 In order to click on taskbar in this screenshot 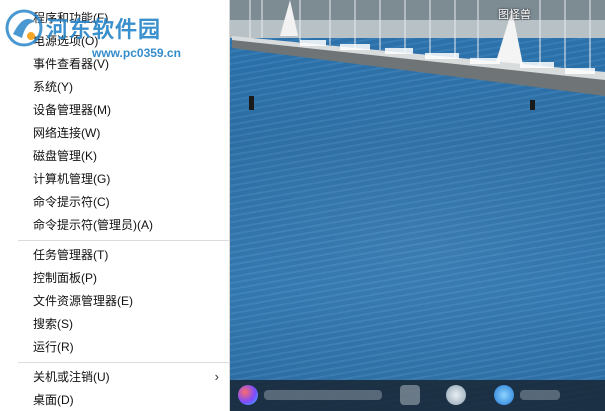, I will do `click(417, 395)`.